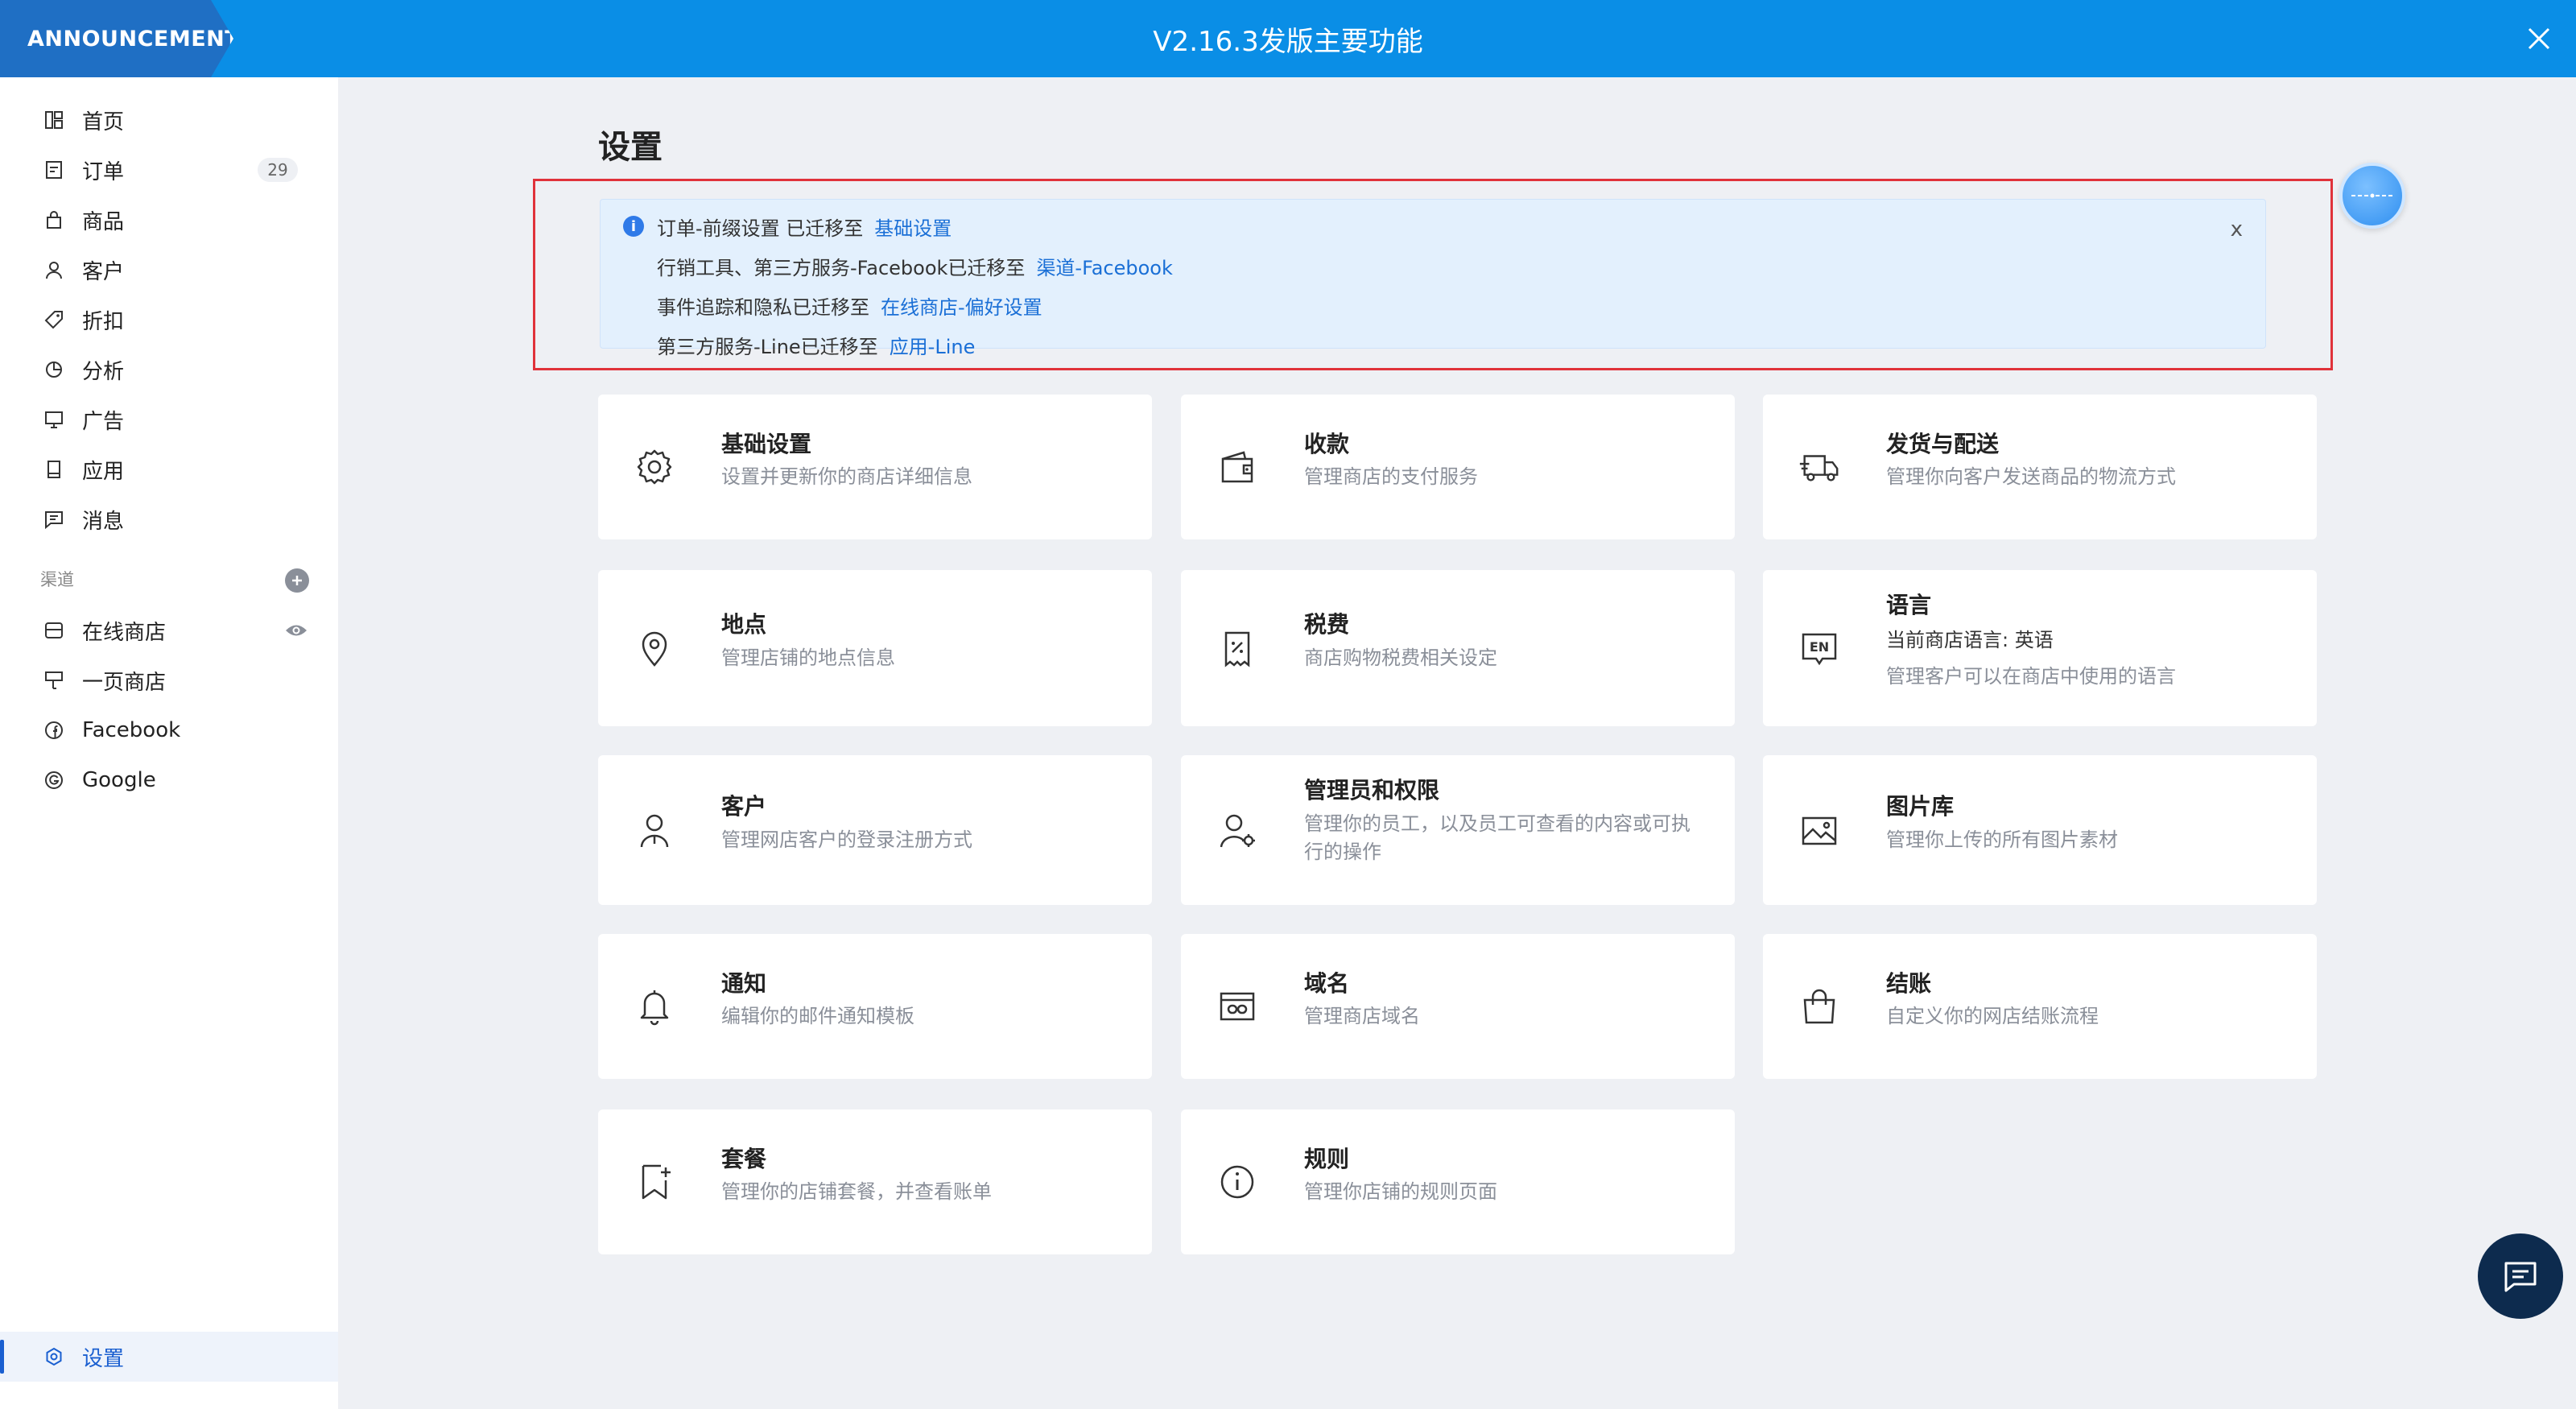 Image resolution: width=2576 pixels, height=1409 pixels. Describe the element at coordinates (1400, 658) in the screenshot. I see `card-description: 商店购物税费相关设定` at that location.